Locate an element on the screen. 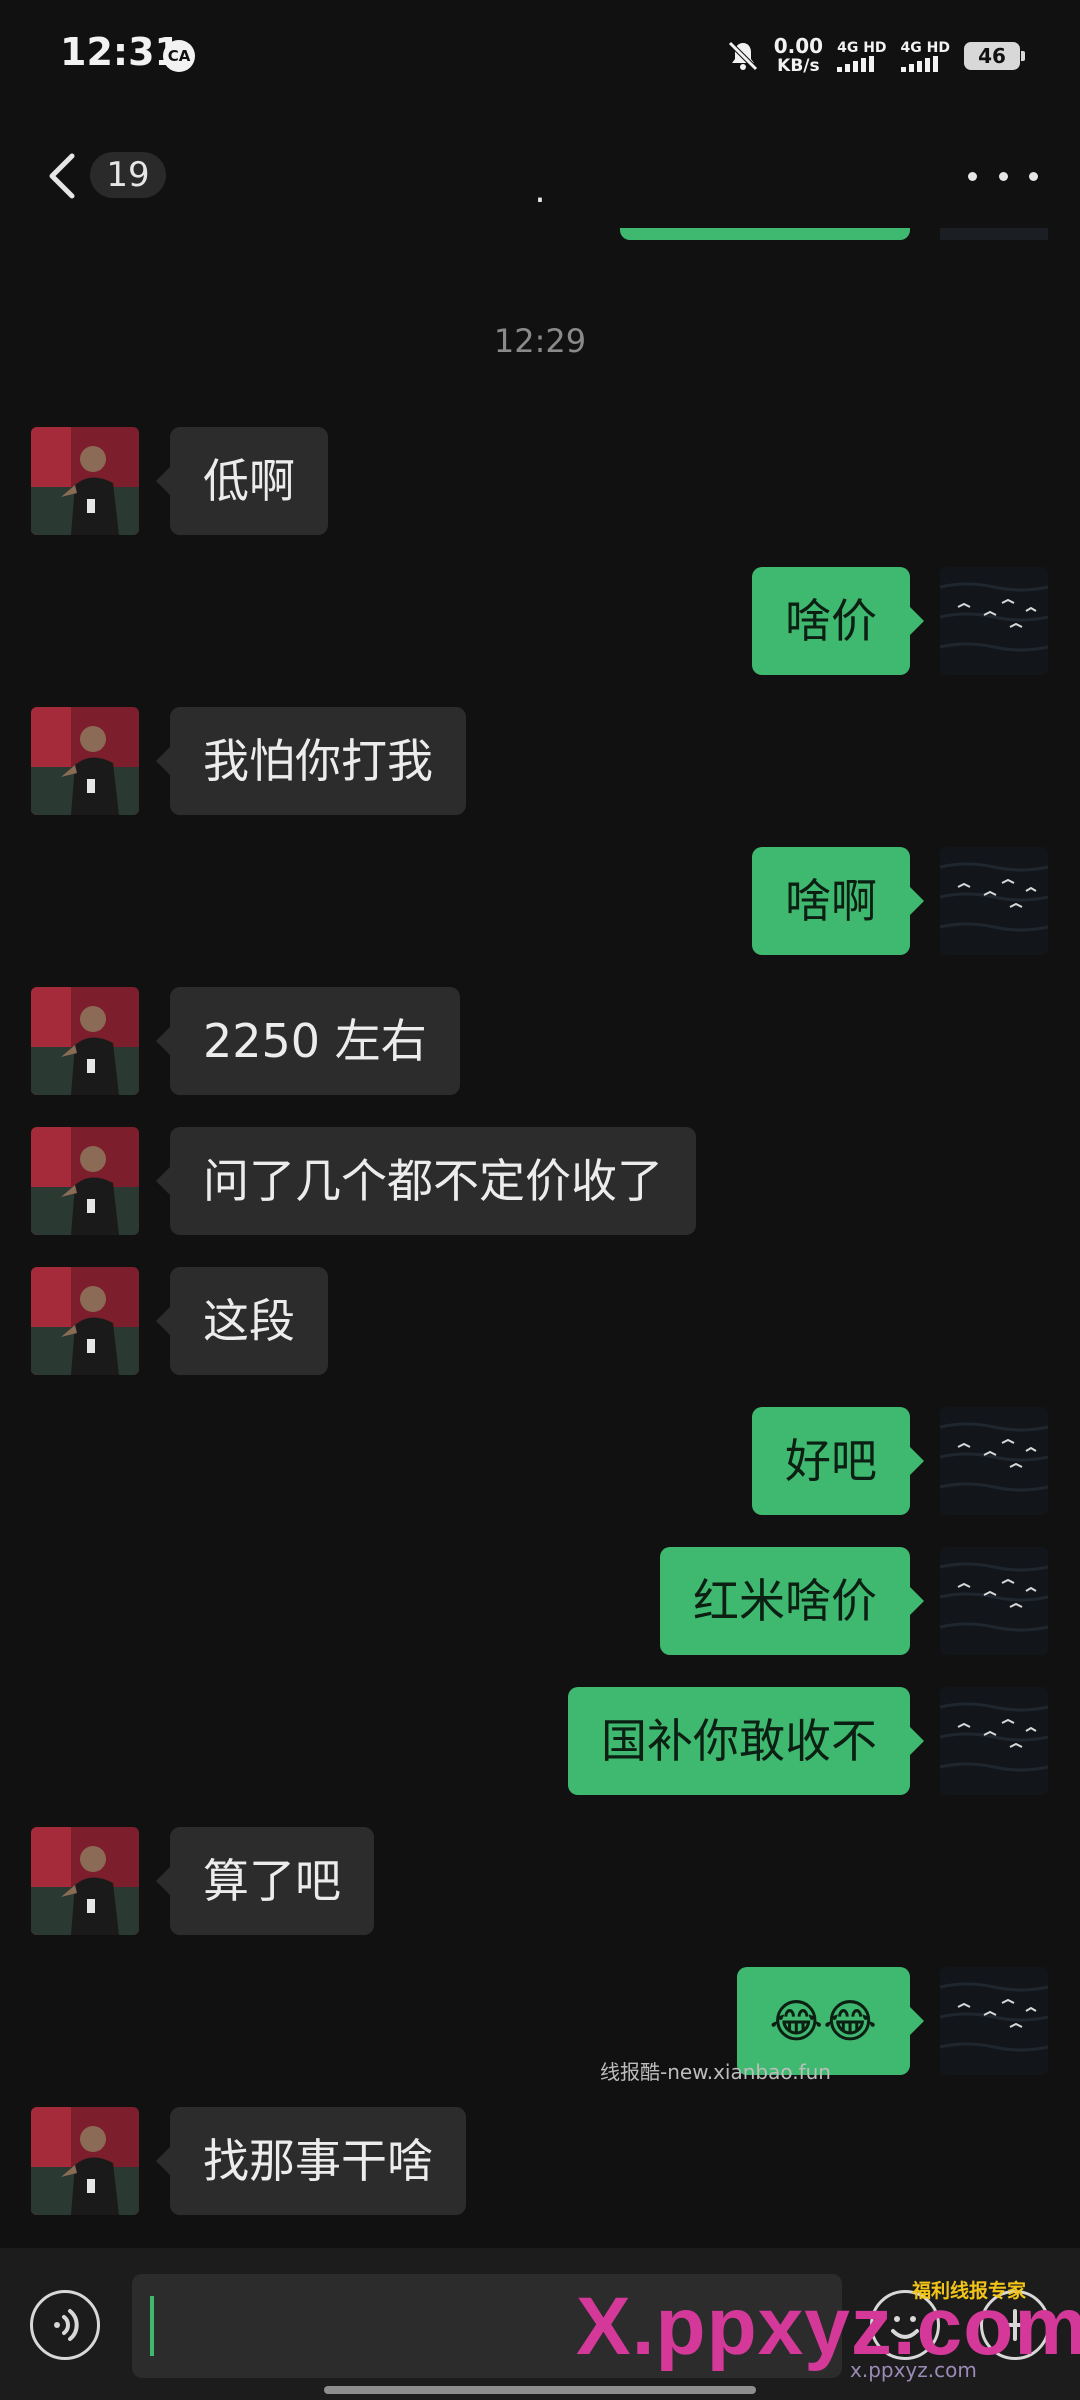 Image resolution: width=1080 pixels, height=2400 pixels. network-speed-value: 0.00 is located at coordinates (798, 46).